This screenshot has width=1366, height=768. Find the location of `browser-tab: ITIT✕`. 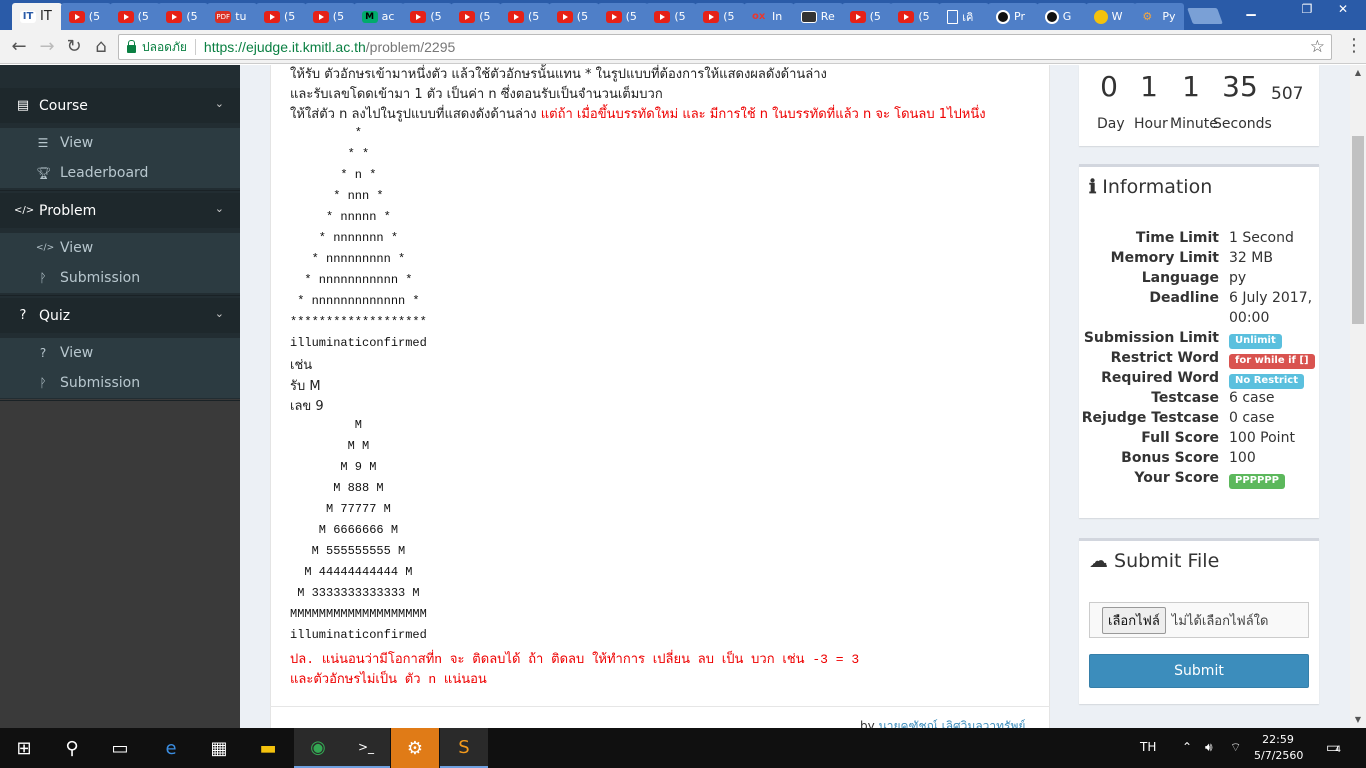

browser-tab: ITIT✕ is located at coordinates (37, 16).